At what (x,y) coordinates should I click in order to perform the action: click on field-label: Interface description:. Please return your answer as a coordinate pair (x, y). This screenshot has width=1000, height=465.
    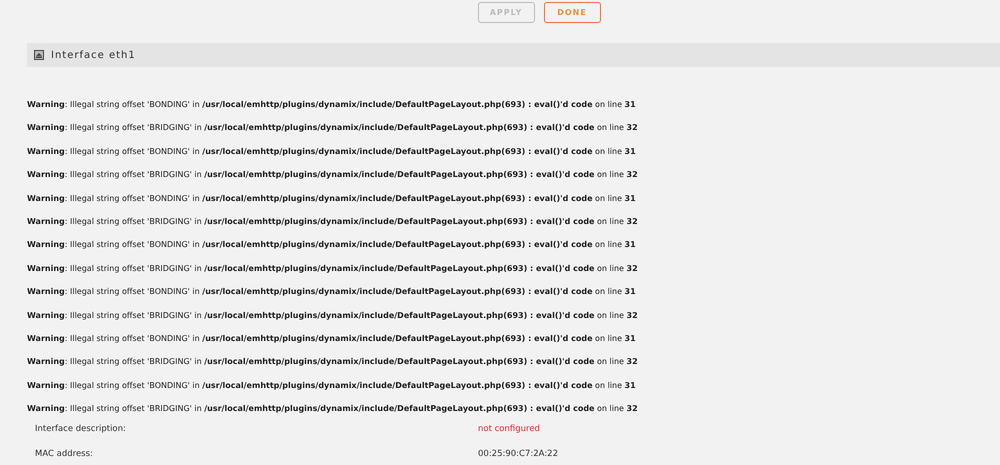
    Looking at the image, I should click on (81, 429).